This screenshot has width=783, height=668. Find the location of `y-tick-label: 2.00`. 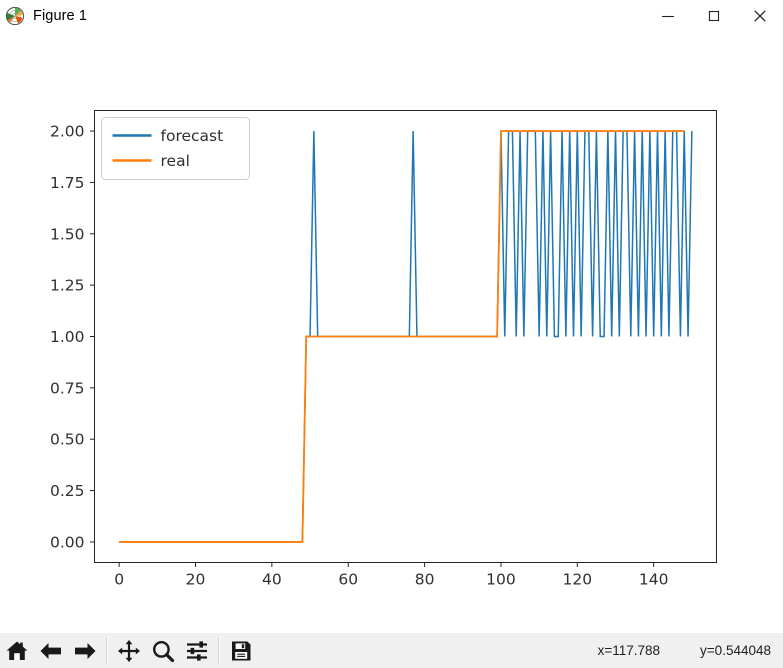

y-tick-label: 2.00 is located at coordinates (67, 132).